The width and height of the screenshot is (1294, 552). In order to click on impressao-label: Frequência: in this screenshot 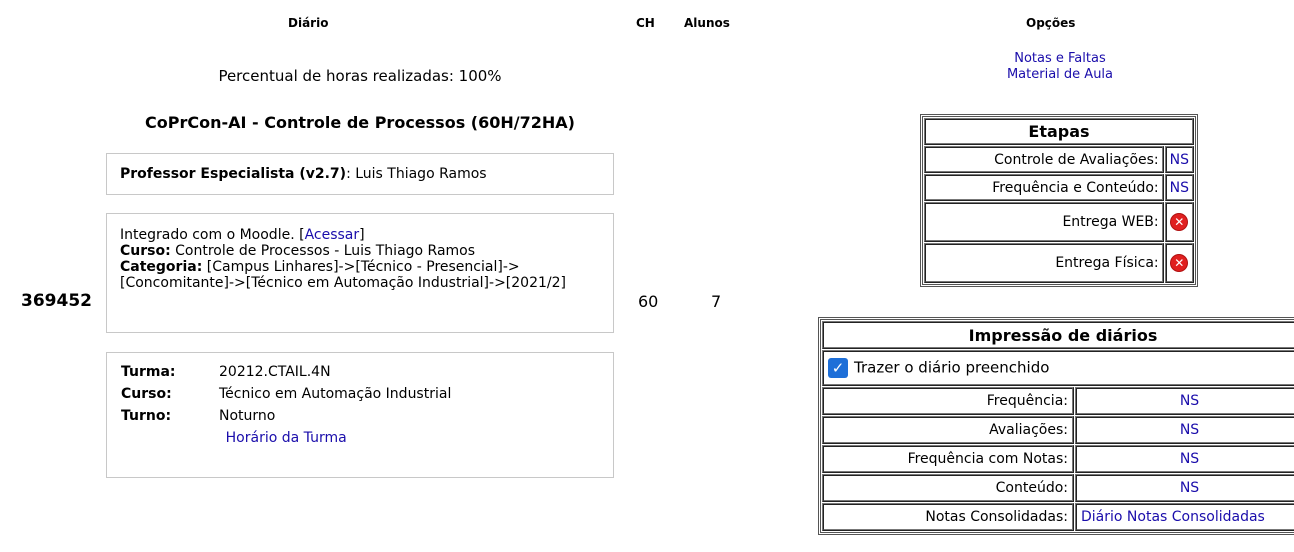, I will do `click(948, 401)`.